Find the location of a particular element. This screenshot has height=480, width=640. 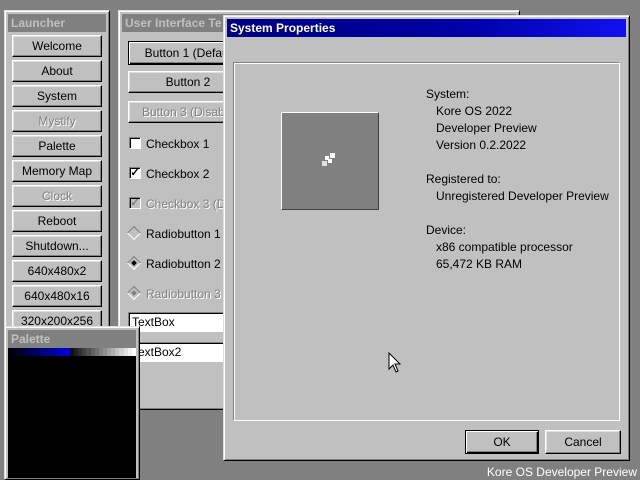

launcher-button-reboot: Reboot is located at coordinates (57, 221).